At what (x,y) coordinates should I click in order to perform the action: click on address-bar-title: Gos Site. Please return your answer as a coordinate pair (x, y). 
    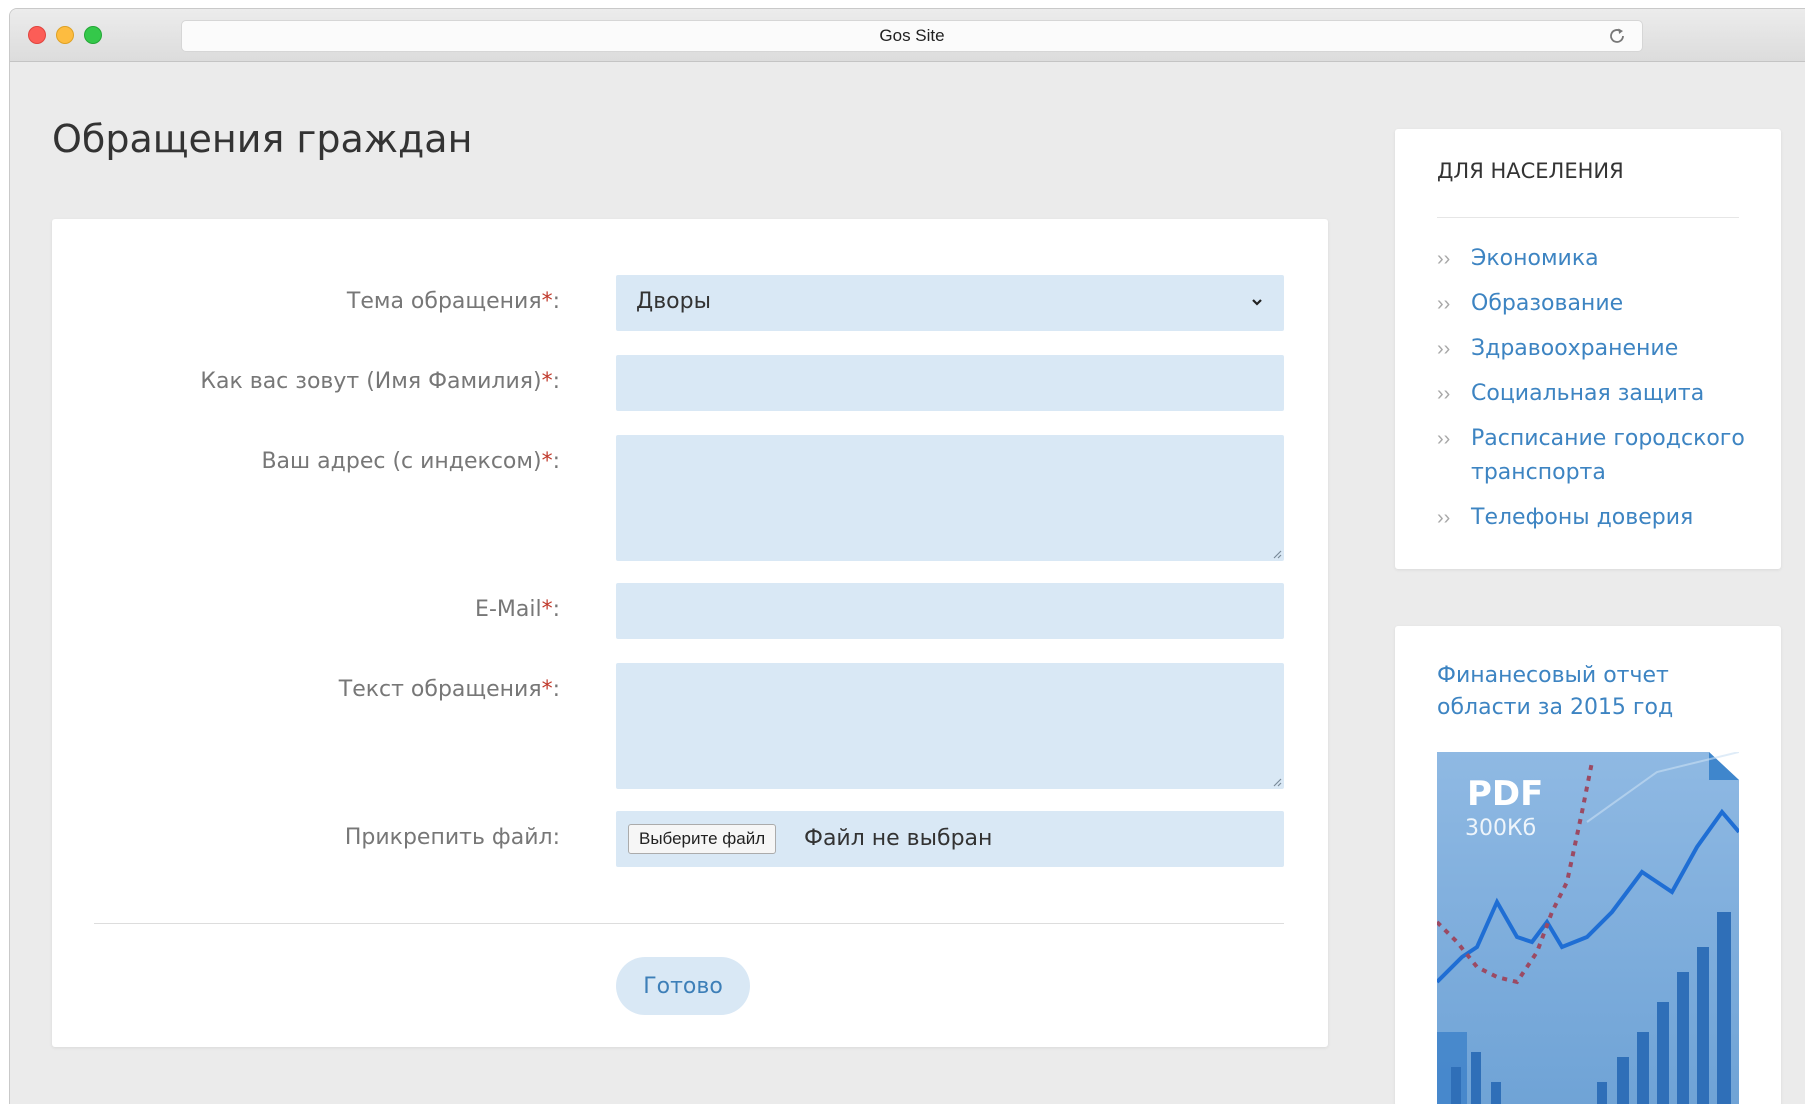
    Looking at the image, I should click on (912, 35).